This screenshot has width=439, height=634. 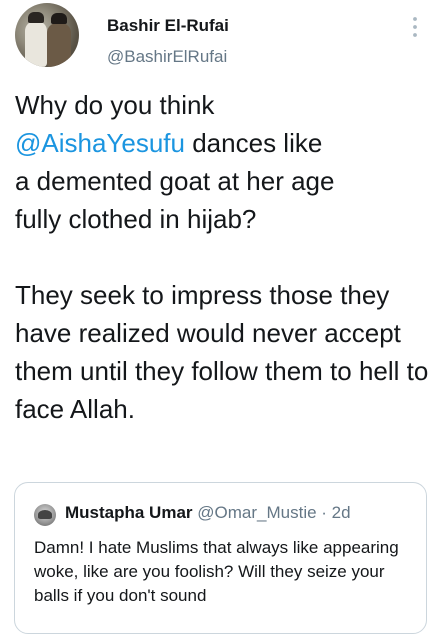 What do you see at coordinates (257, 512) in the screenshot?
I see `quoted-handle: @Omar_Mustie` at bounding box center [257, 512].